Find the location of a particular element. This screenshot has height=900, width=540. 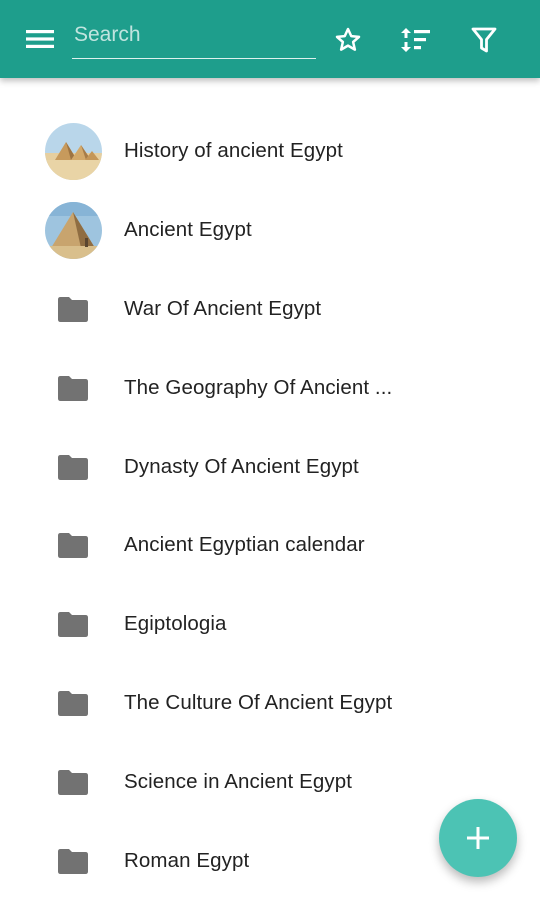

list-item-label: History of ancient Egypt is located at coordinates (233, 150).